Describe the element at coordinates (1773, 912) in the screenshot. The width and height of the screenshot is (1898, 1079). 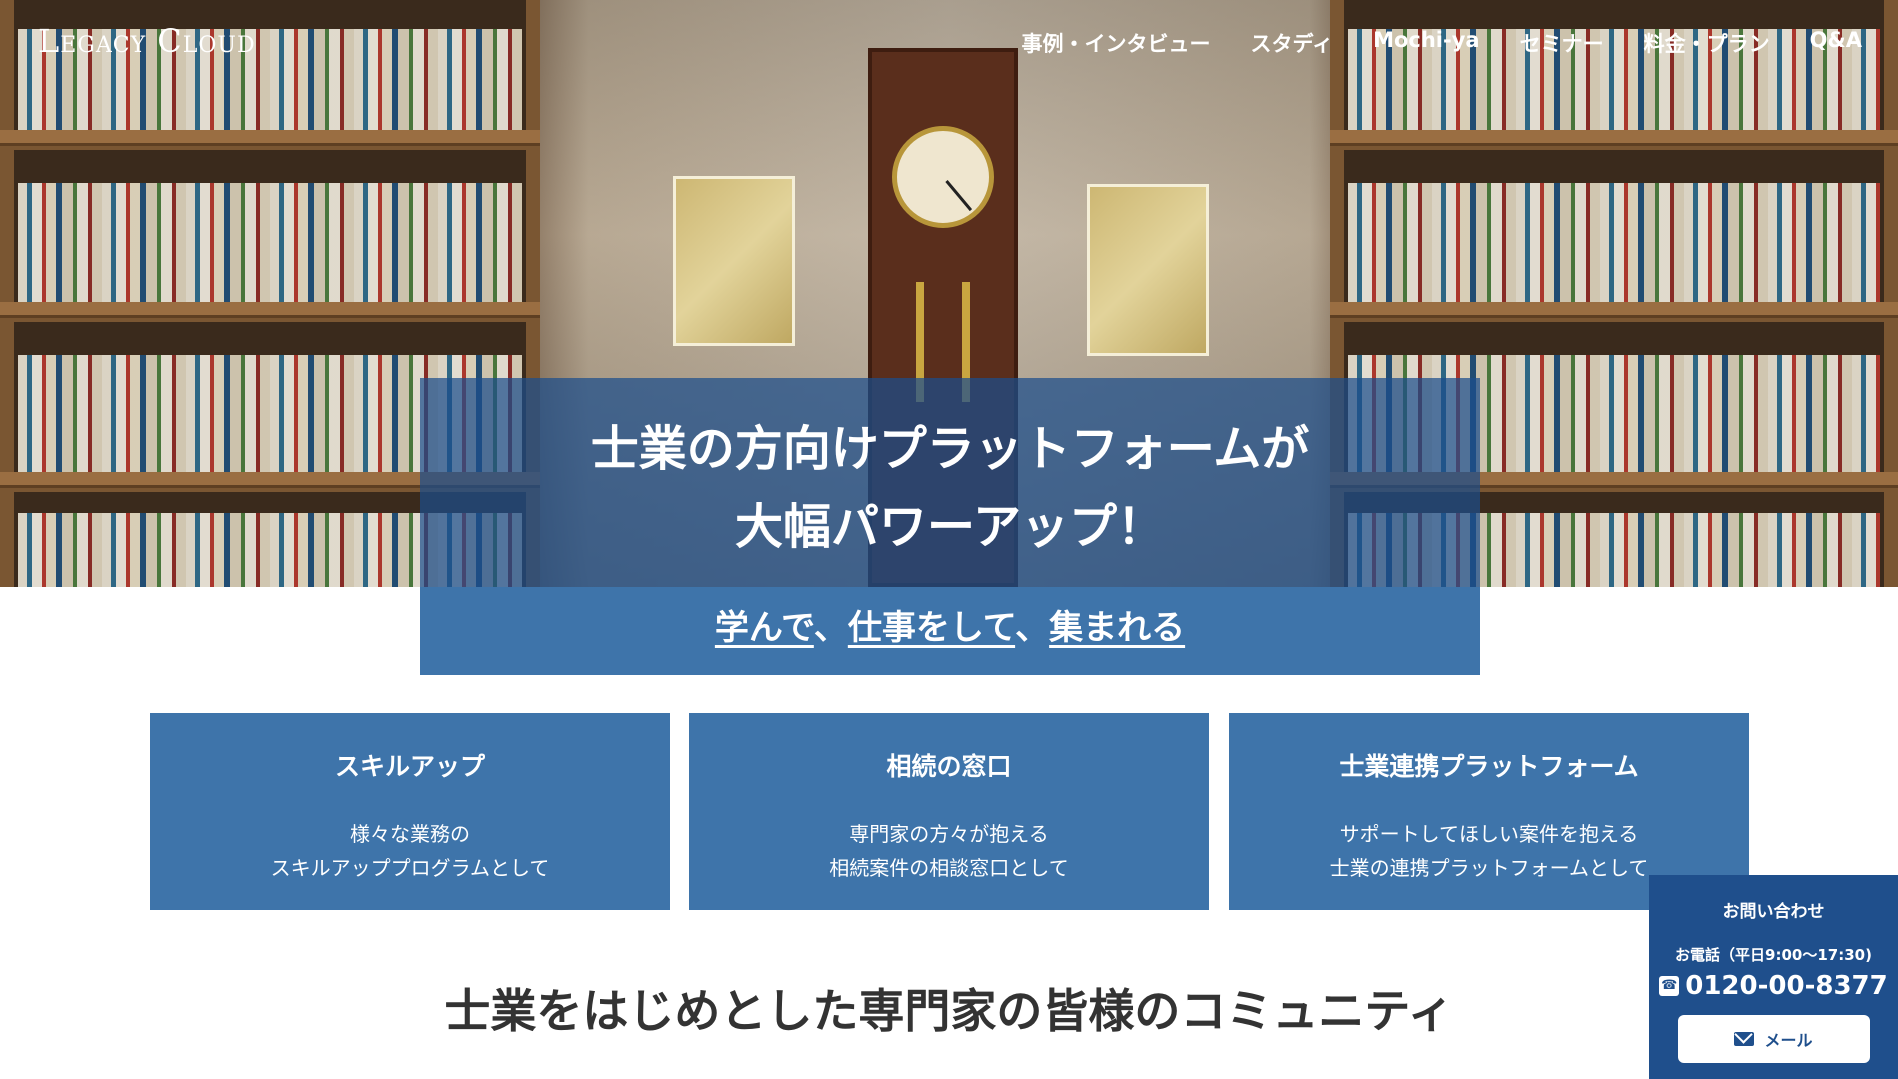
I see `contact-title: お問い合わせ` at that location.